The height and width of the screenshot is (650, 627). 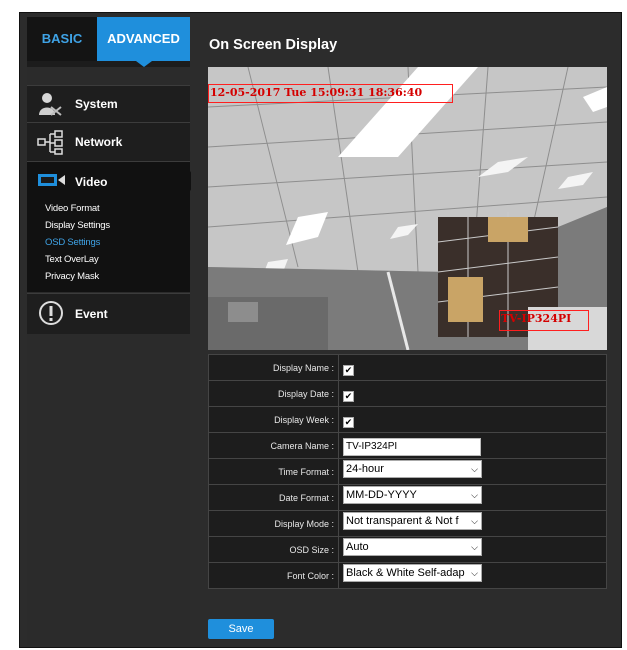 I want to click on save-button: Save, so click(x=241, y=629).